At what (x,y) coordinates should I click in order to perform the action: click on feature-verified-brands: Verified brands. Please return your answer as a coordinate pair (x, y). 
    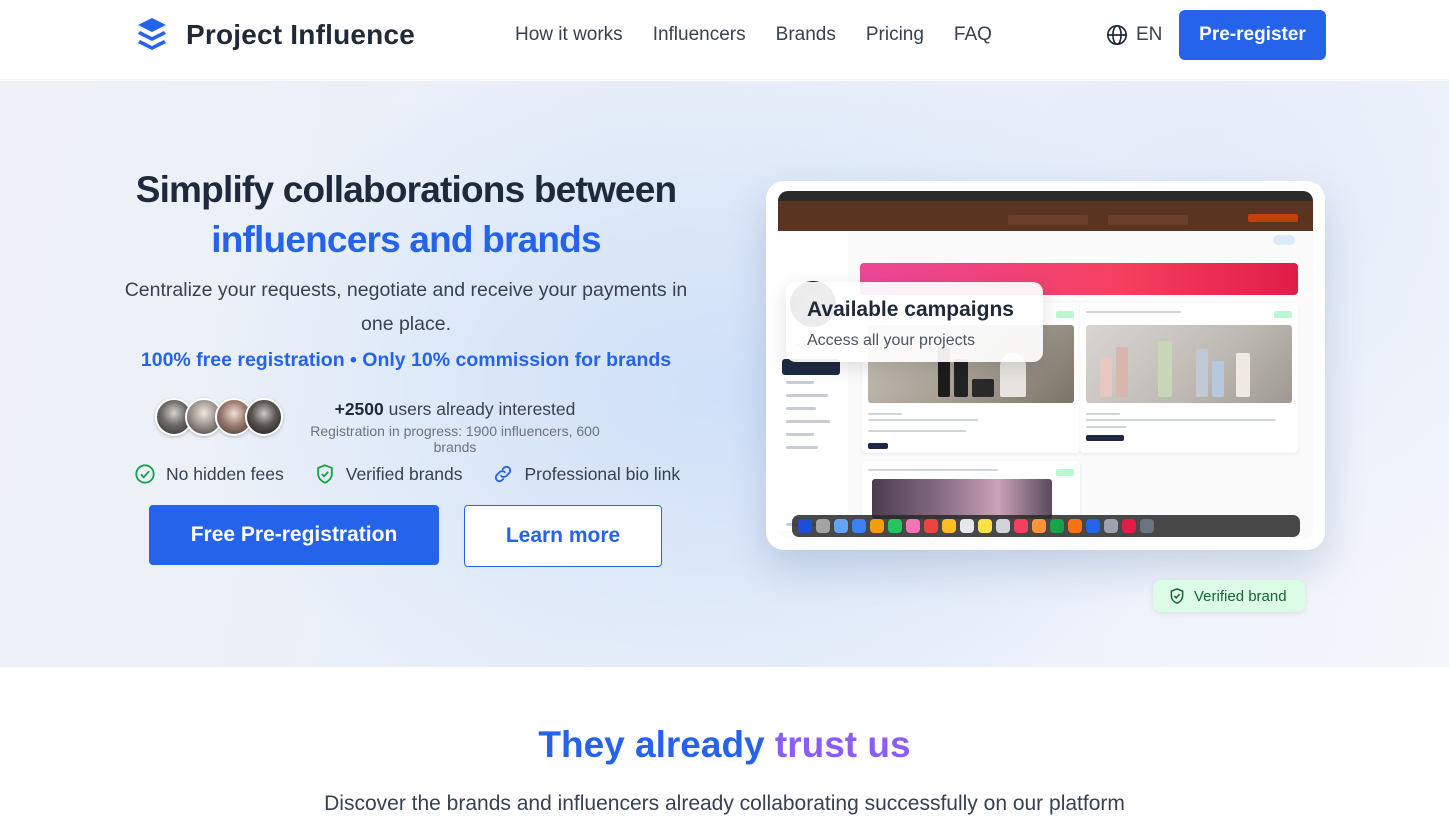
    Looking at the image, I should click on (388, 474).